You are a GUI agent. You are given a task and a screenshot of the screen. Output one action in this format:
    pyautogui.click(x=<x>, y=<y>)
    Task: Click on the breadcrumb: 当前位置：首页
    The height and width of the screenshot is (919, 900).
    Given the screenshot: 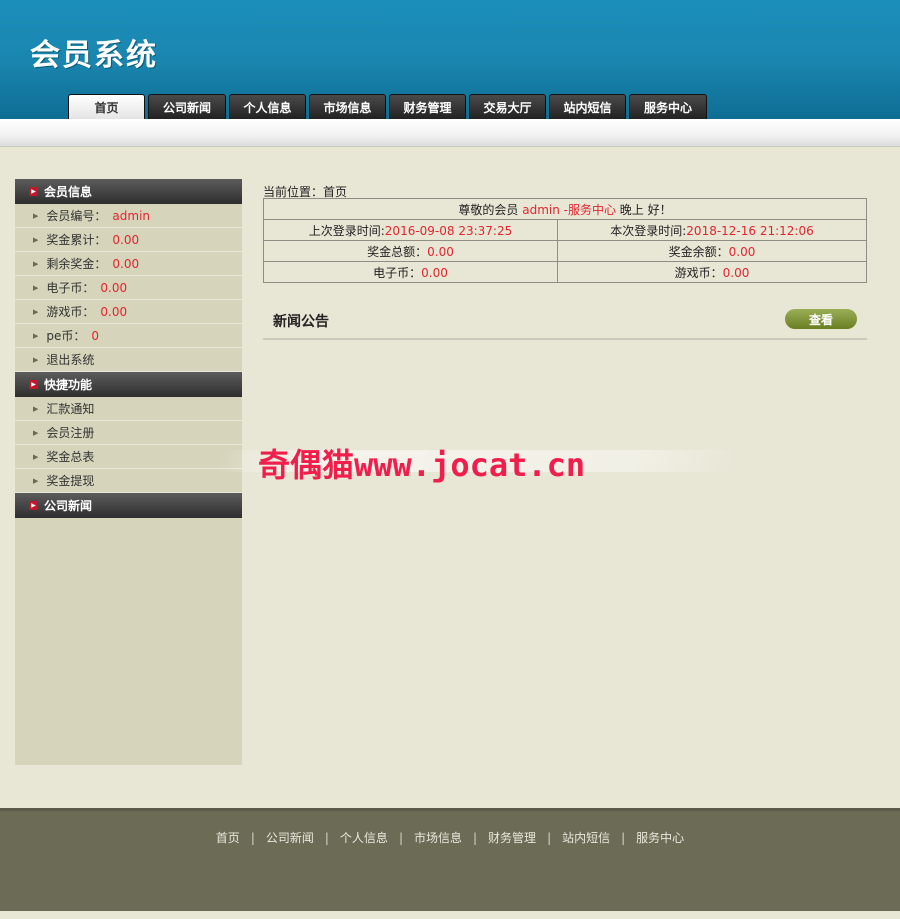 What is the action you would take?
    pyautogui.click(x=305, y=192)
    